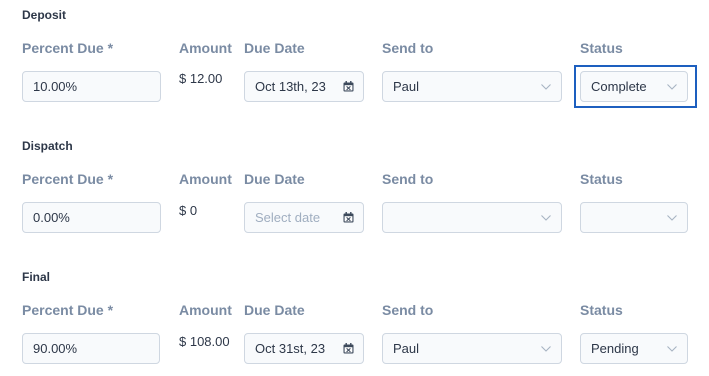  Describe the element at coordinates (288, 217) in the screenshot. I see `due-date-placeholder: Select date` at that location.